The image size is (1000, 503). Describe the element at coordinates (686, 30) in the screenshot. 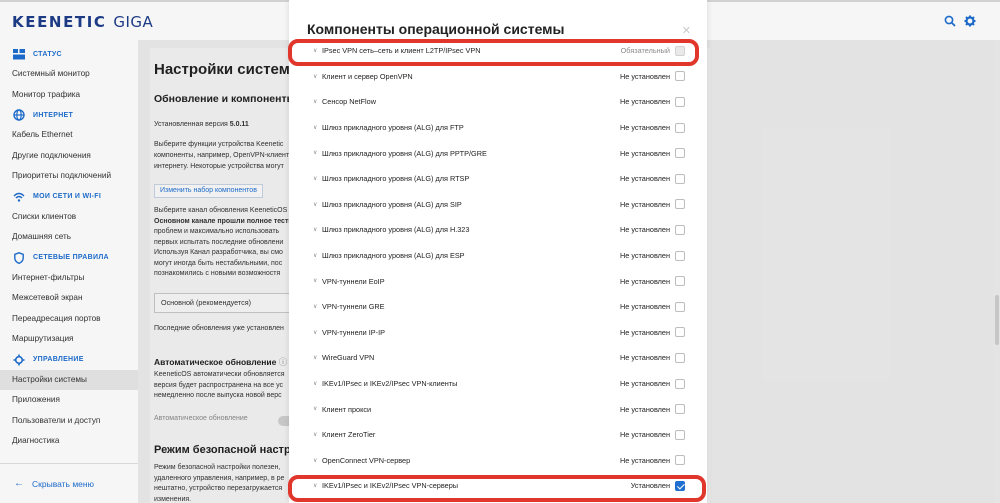

I see `close-icon: ✕` at that location.